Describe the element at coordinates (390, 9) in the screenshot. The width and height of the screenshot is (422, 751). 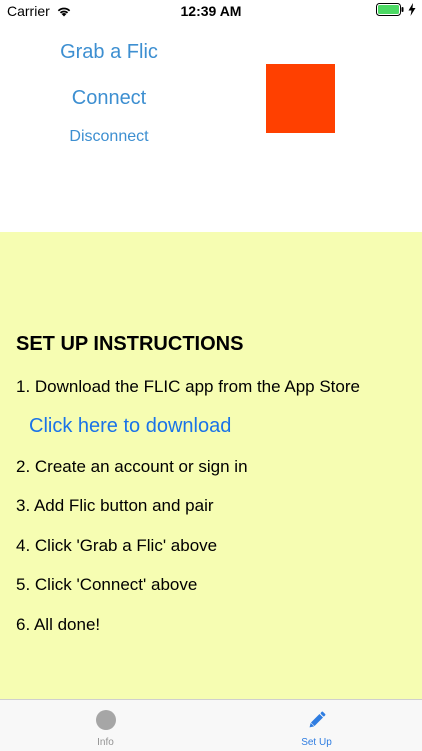
I see `battery-icon` at that location.